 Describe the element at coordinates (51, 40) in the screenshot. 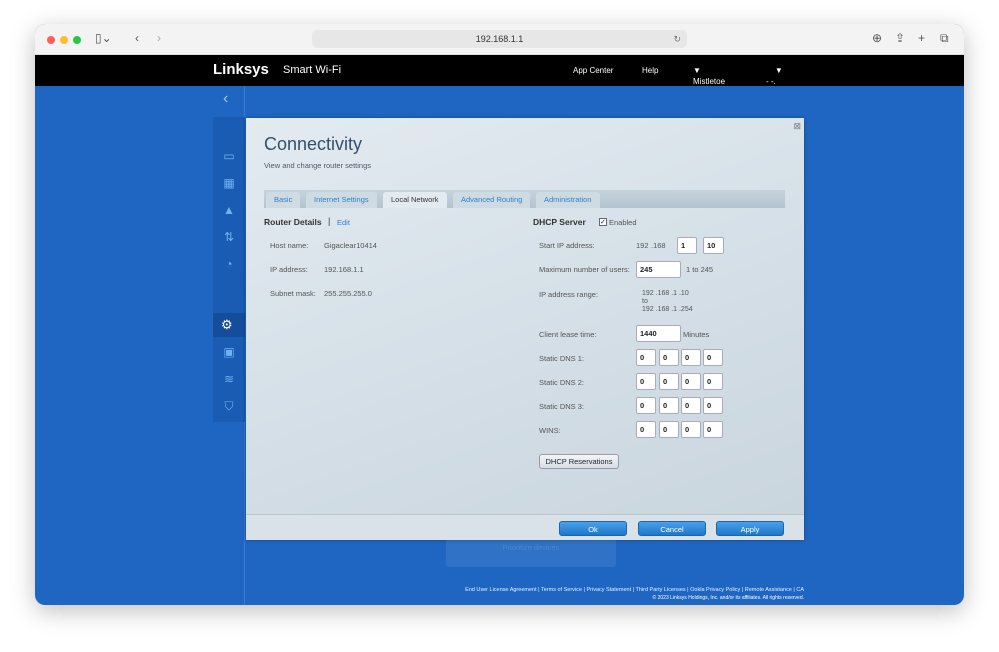

I see `close-window-button` at that location.